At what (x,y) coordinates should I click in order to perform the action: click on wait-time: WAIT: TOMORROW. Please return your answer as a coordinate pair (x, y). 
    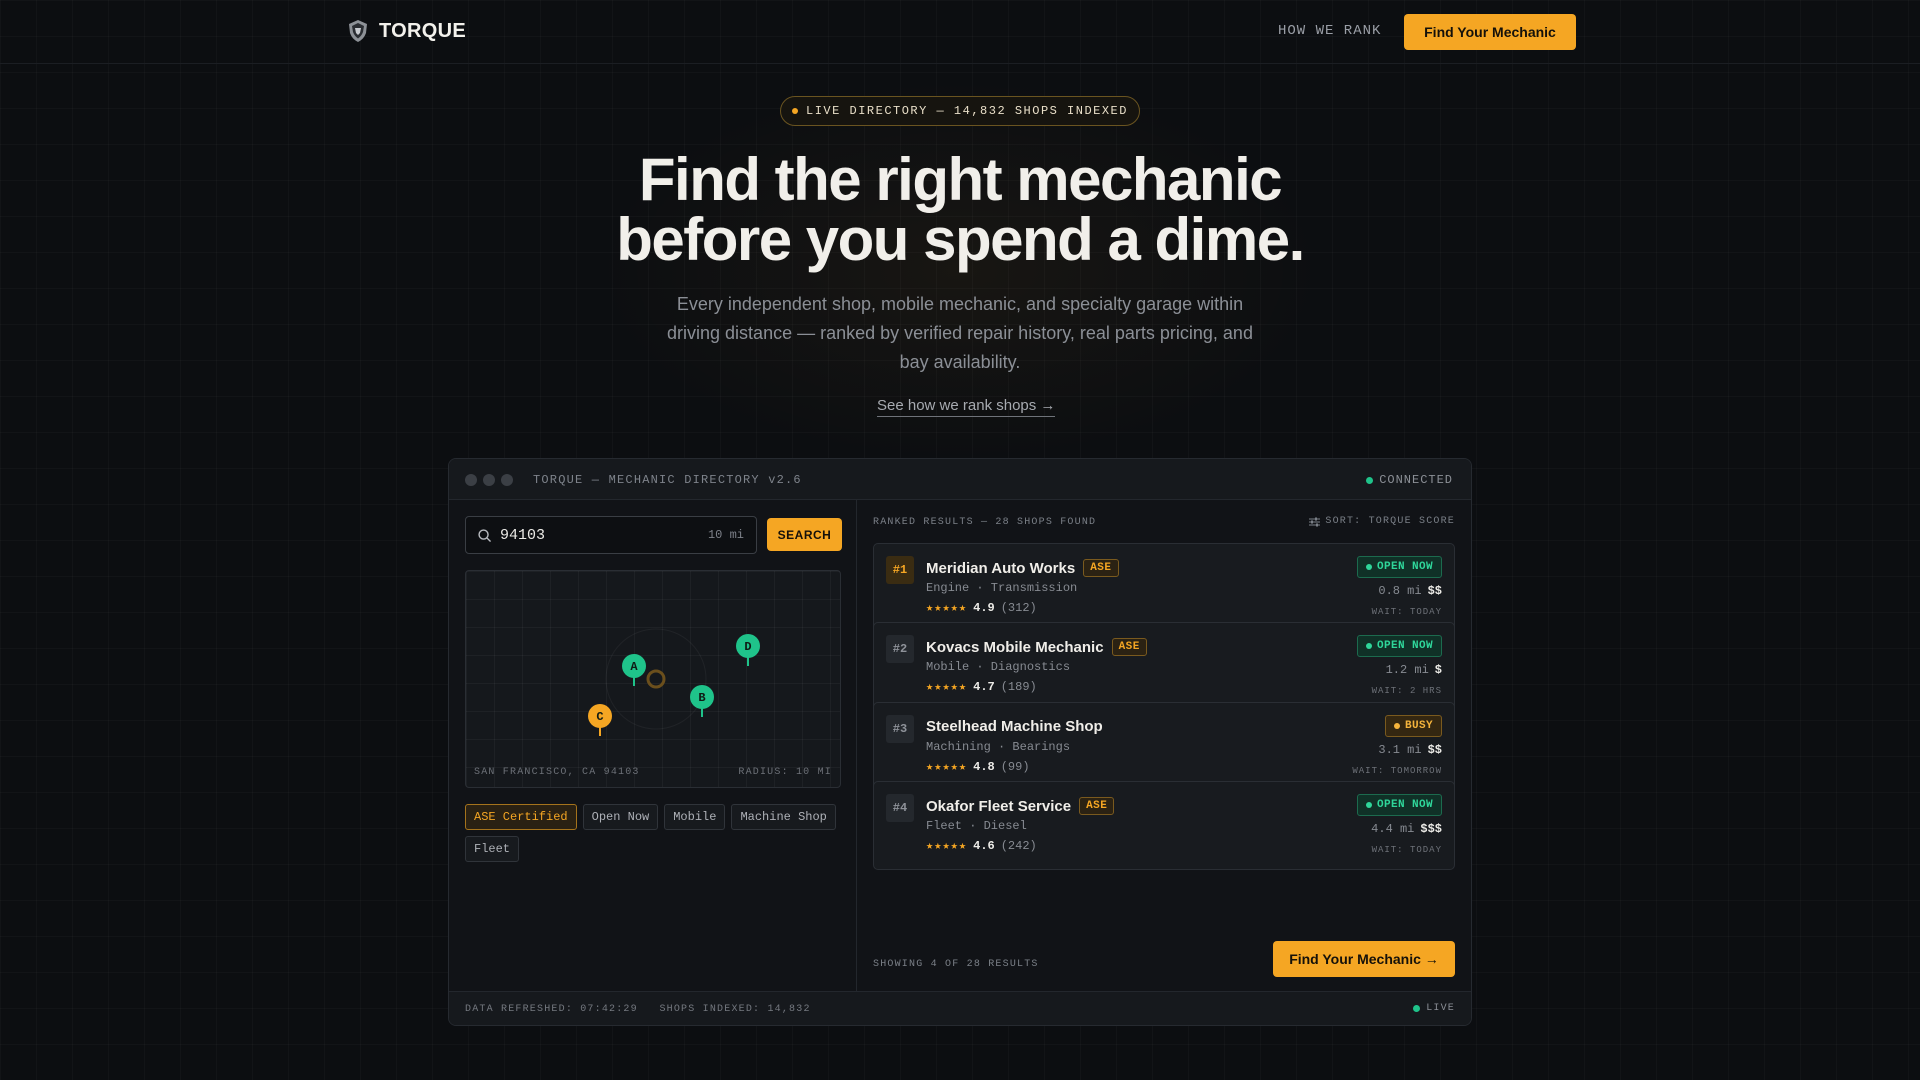
    Looking at the image, I should click on (1397, 771).